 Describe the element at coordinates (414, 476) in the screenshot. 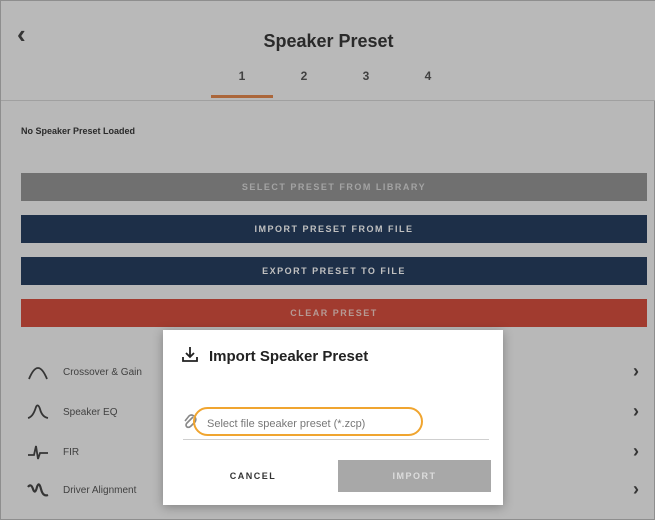

I see `import-button: IMPORT` at that location.